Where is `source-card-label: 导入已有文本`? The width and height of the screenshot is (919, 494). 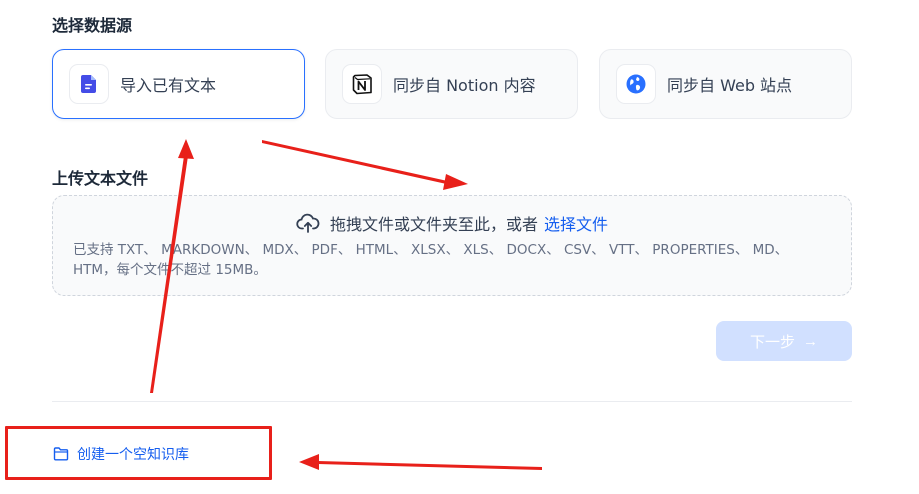
source-card-label: 导入已有文本 is located at coordinates (168, 85).